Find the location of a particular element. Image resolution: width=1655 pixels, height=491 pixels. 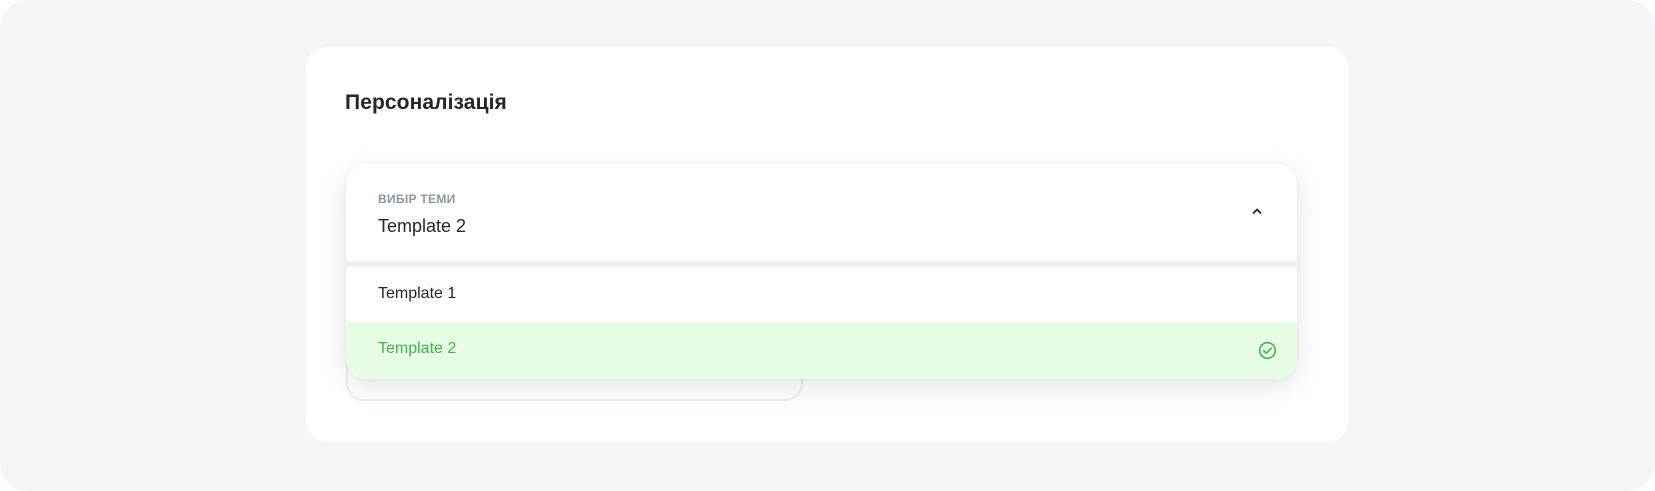

theme-option-template-1: Template 1 is located at coordinates (821, 294).